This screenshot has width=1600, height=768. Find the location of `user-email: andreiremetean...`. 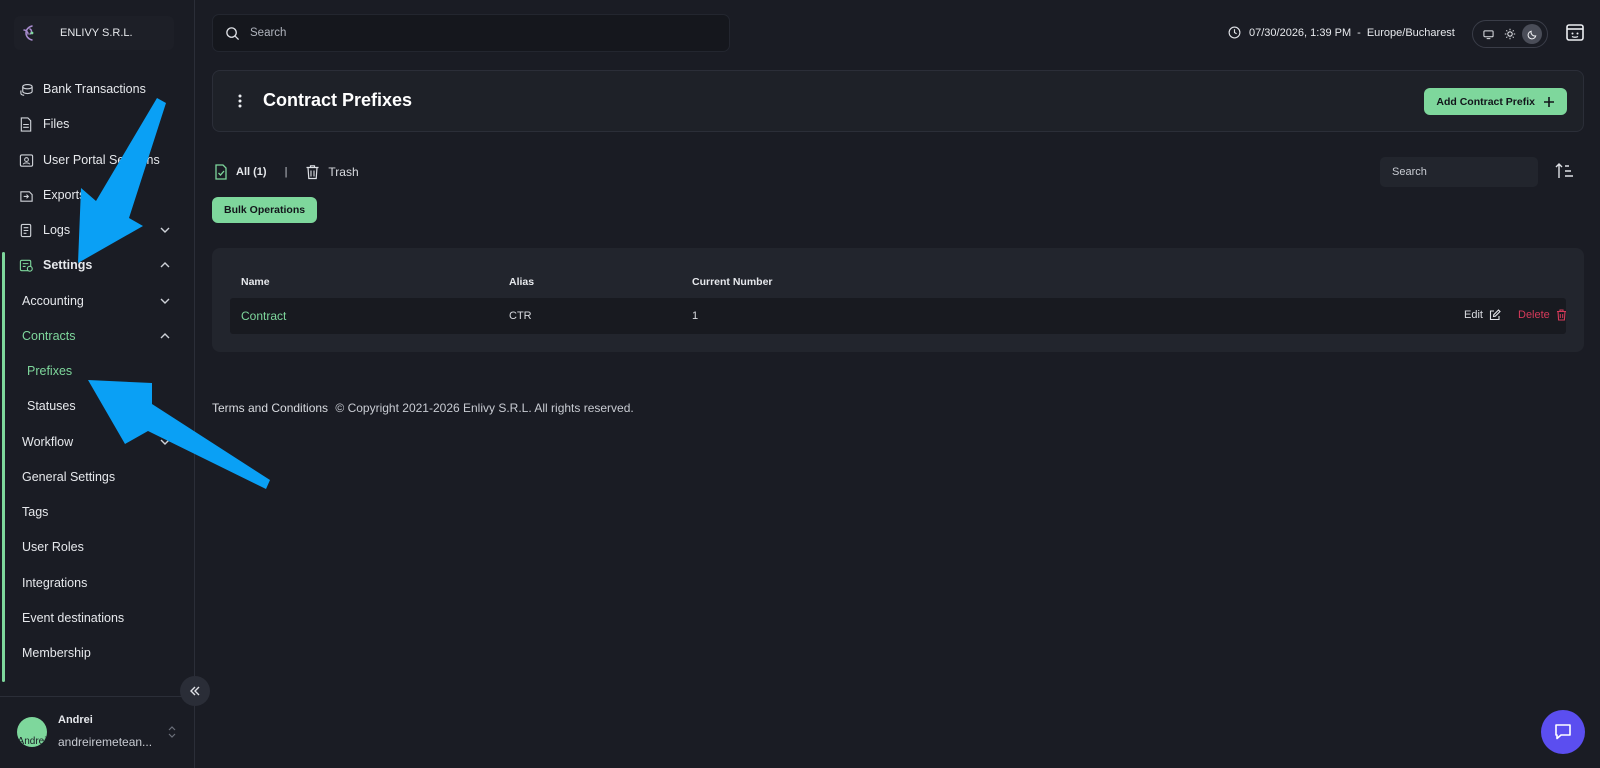

user-email: andreiremetean... is located at coordinates (105, 742).